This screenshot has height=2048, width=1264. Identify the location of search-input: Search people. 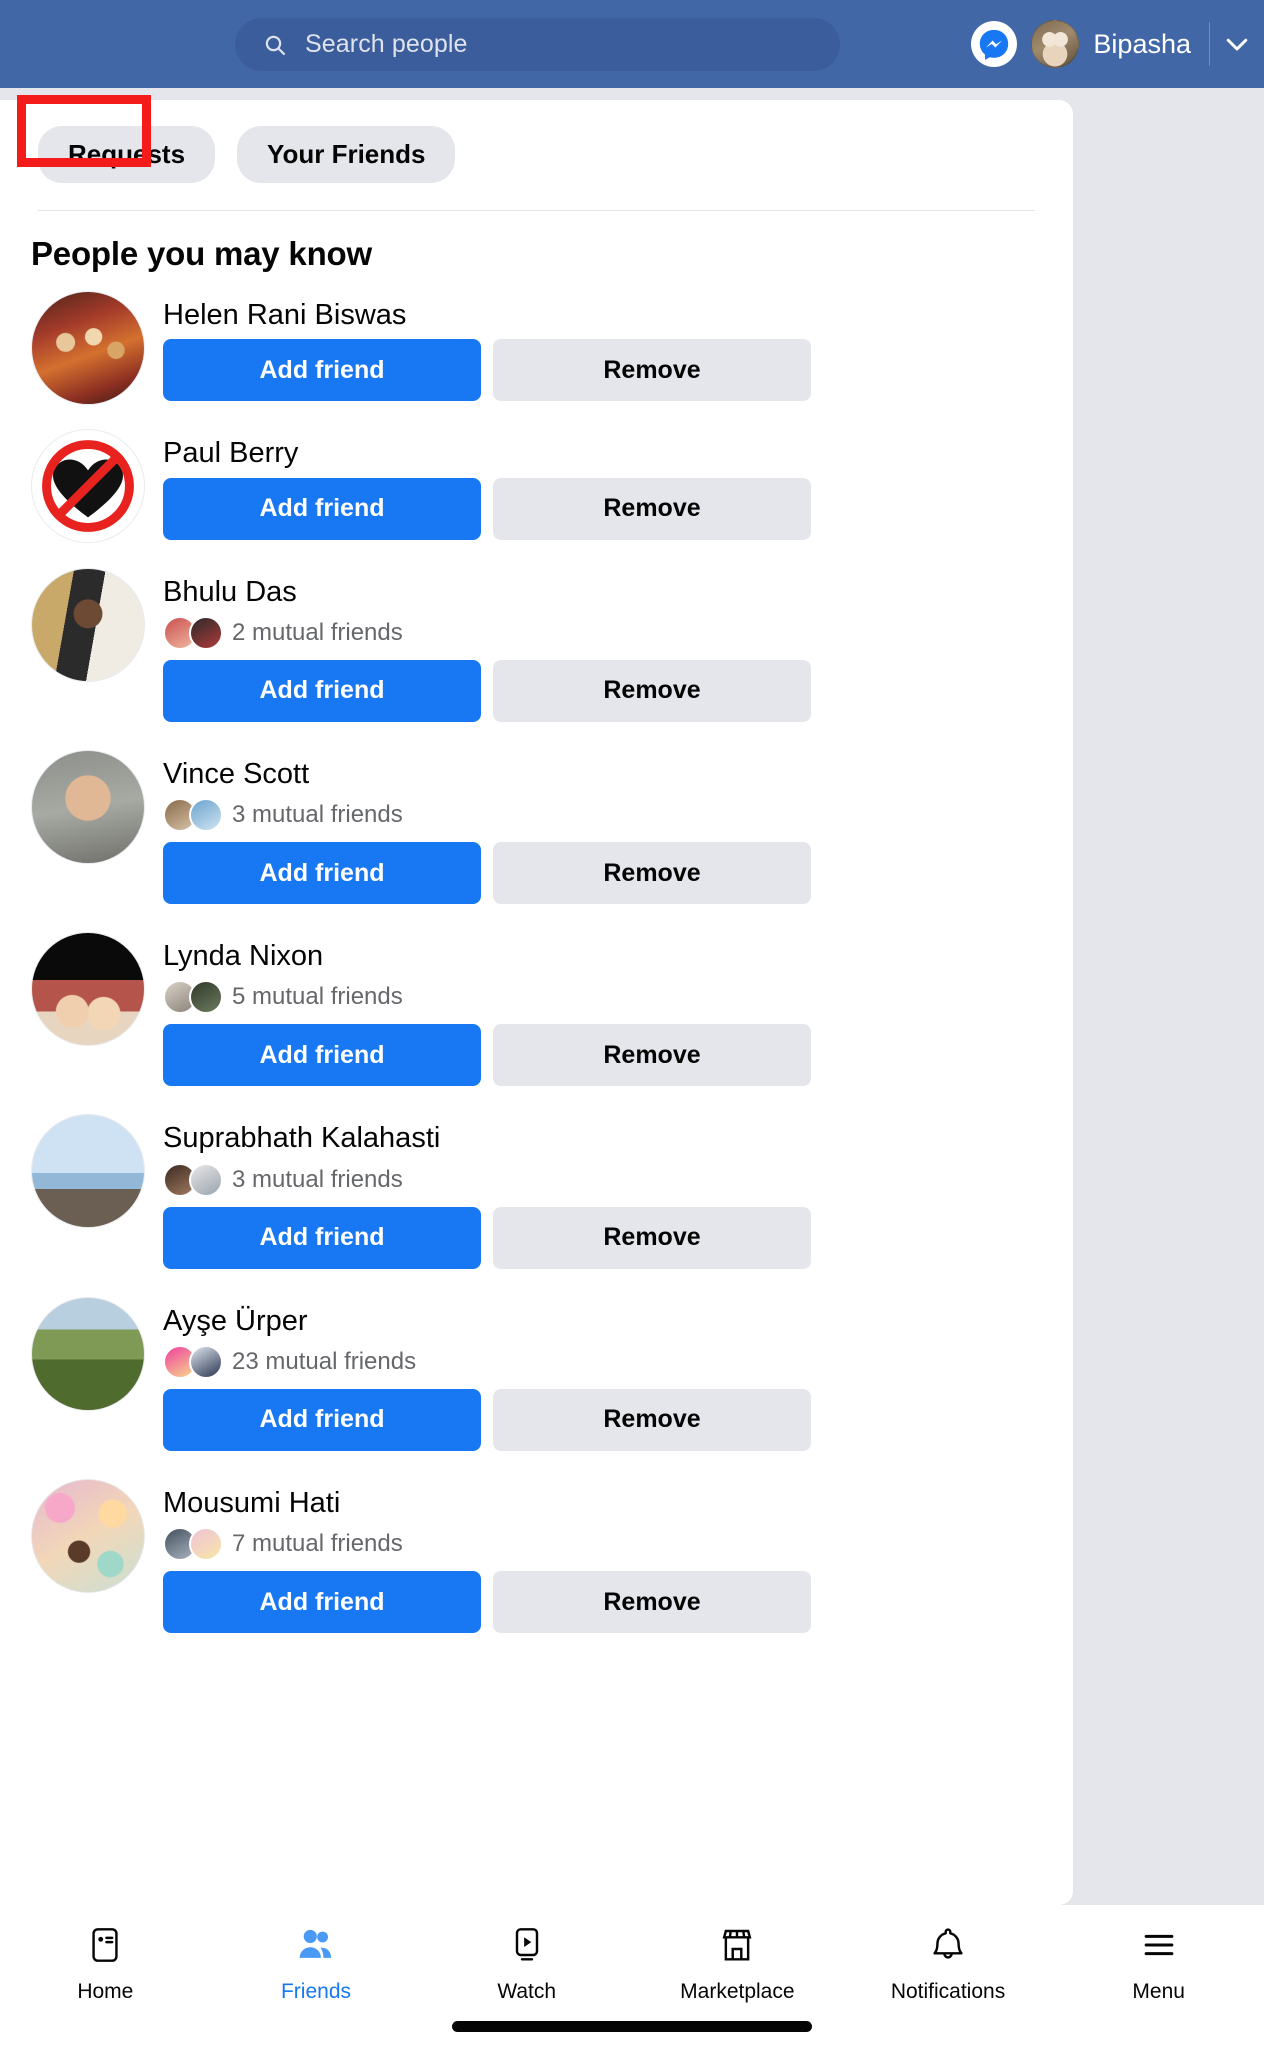
(537, 44).